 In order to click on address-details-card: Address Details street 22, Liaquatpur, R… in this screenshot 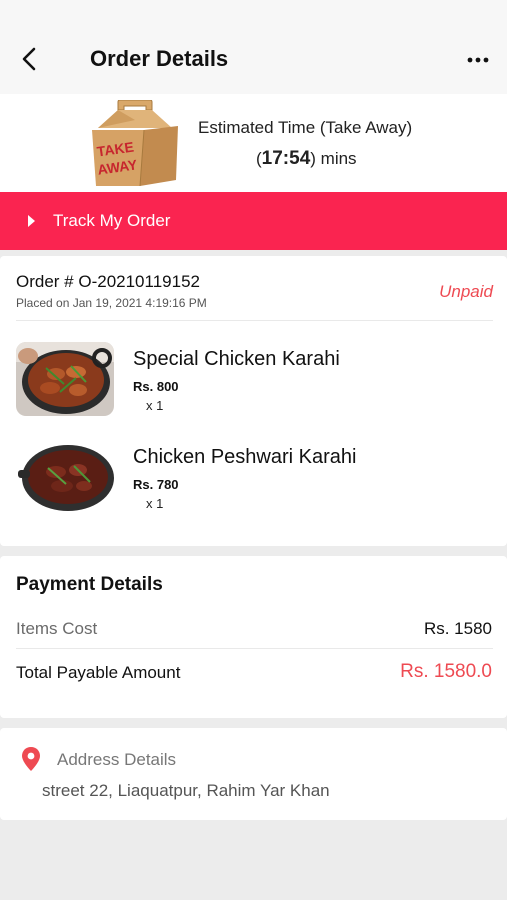, I will do `click(253, 774)`.